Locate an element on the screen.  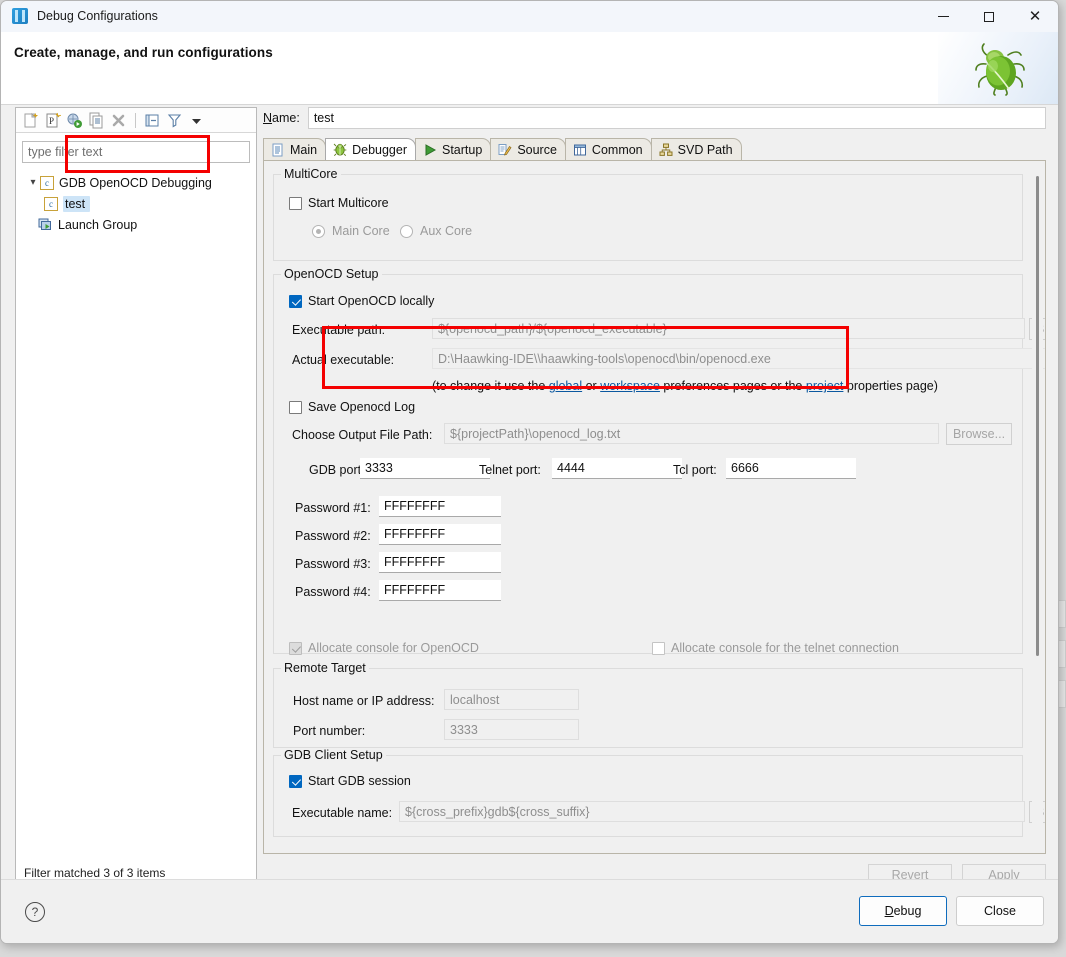
panel-vertical-scrollbar is located at coordinates (1037, 506).